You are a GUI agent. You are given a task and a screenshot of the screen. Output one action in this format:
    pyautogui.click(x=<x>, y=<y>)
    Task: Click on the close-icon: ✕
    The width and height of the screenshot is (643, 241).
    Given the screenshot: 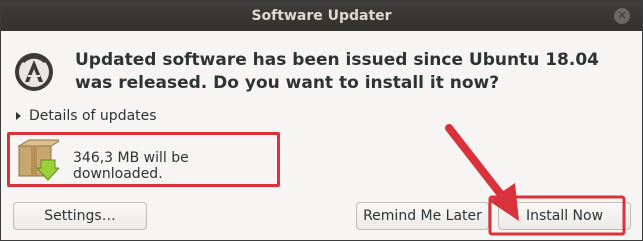 What is the action you would take?
    pyautogui.click(x=622, y=16)
    